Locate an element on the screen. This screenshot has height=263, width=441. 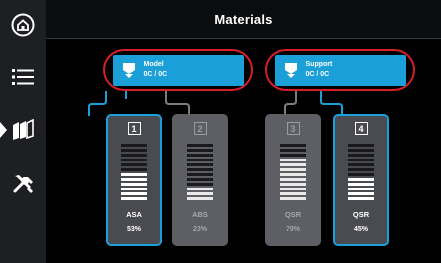
active-indicator is located at coordinates (3, 130).